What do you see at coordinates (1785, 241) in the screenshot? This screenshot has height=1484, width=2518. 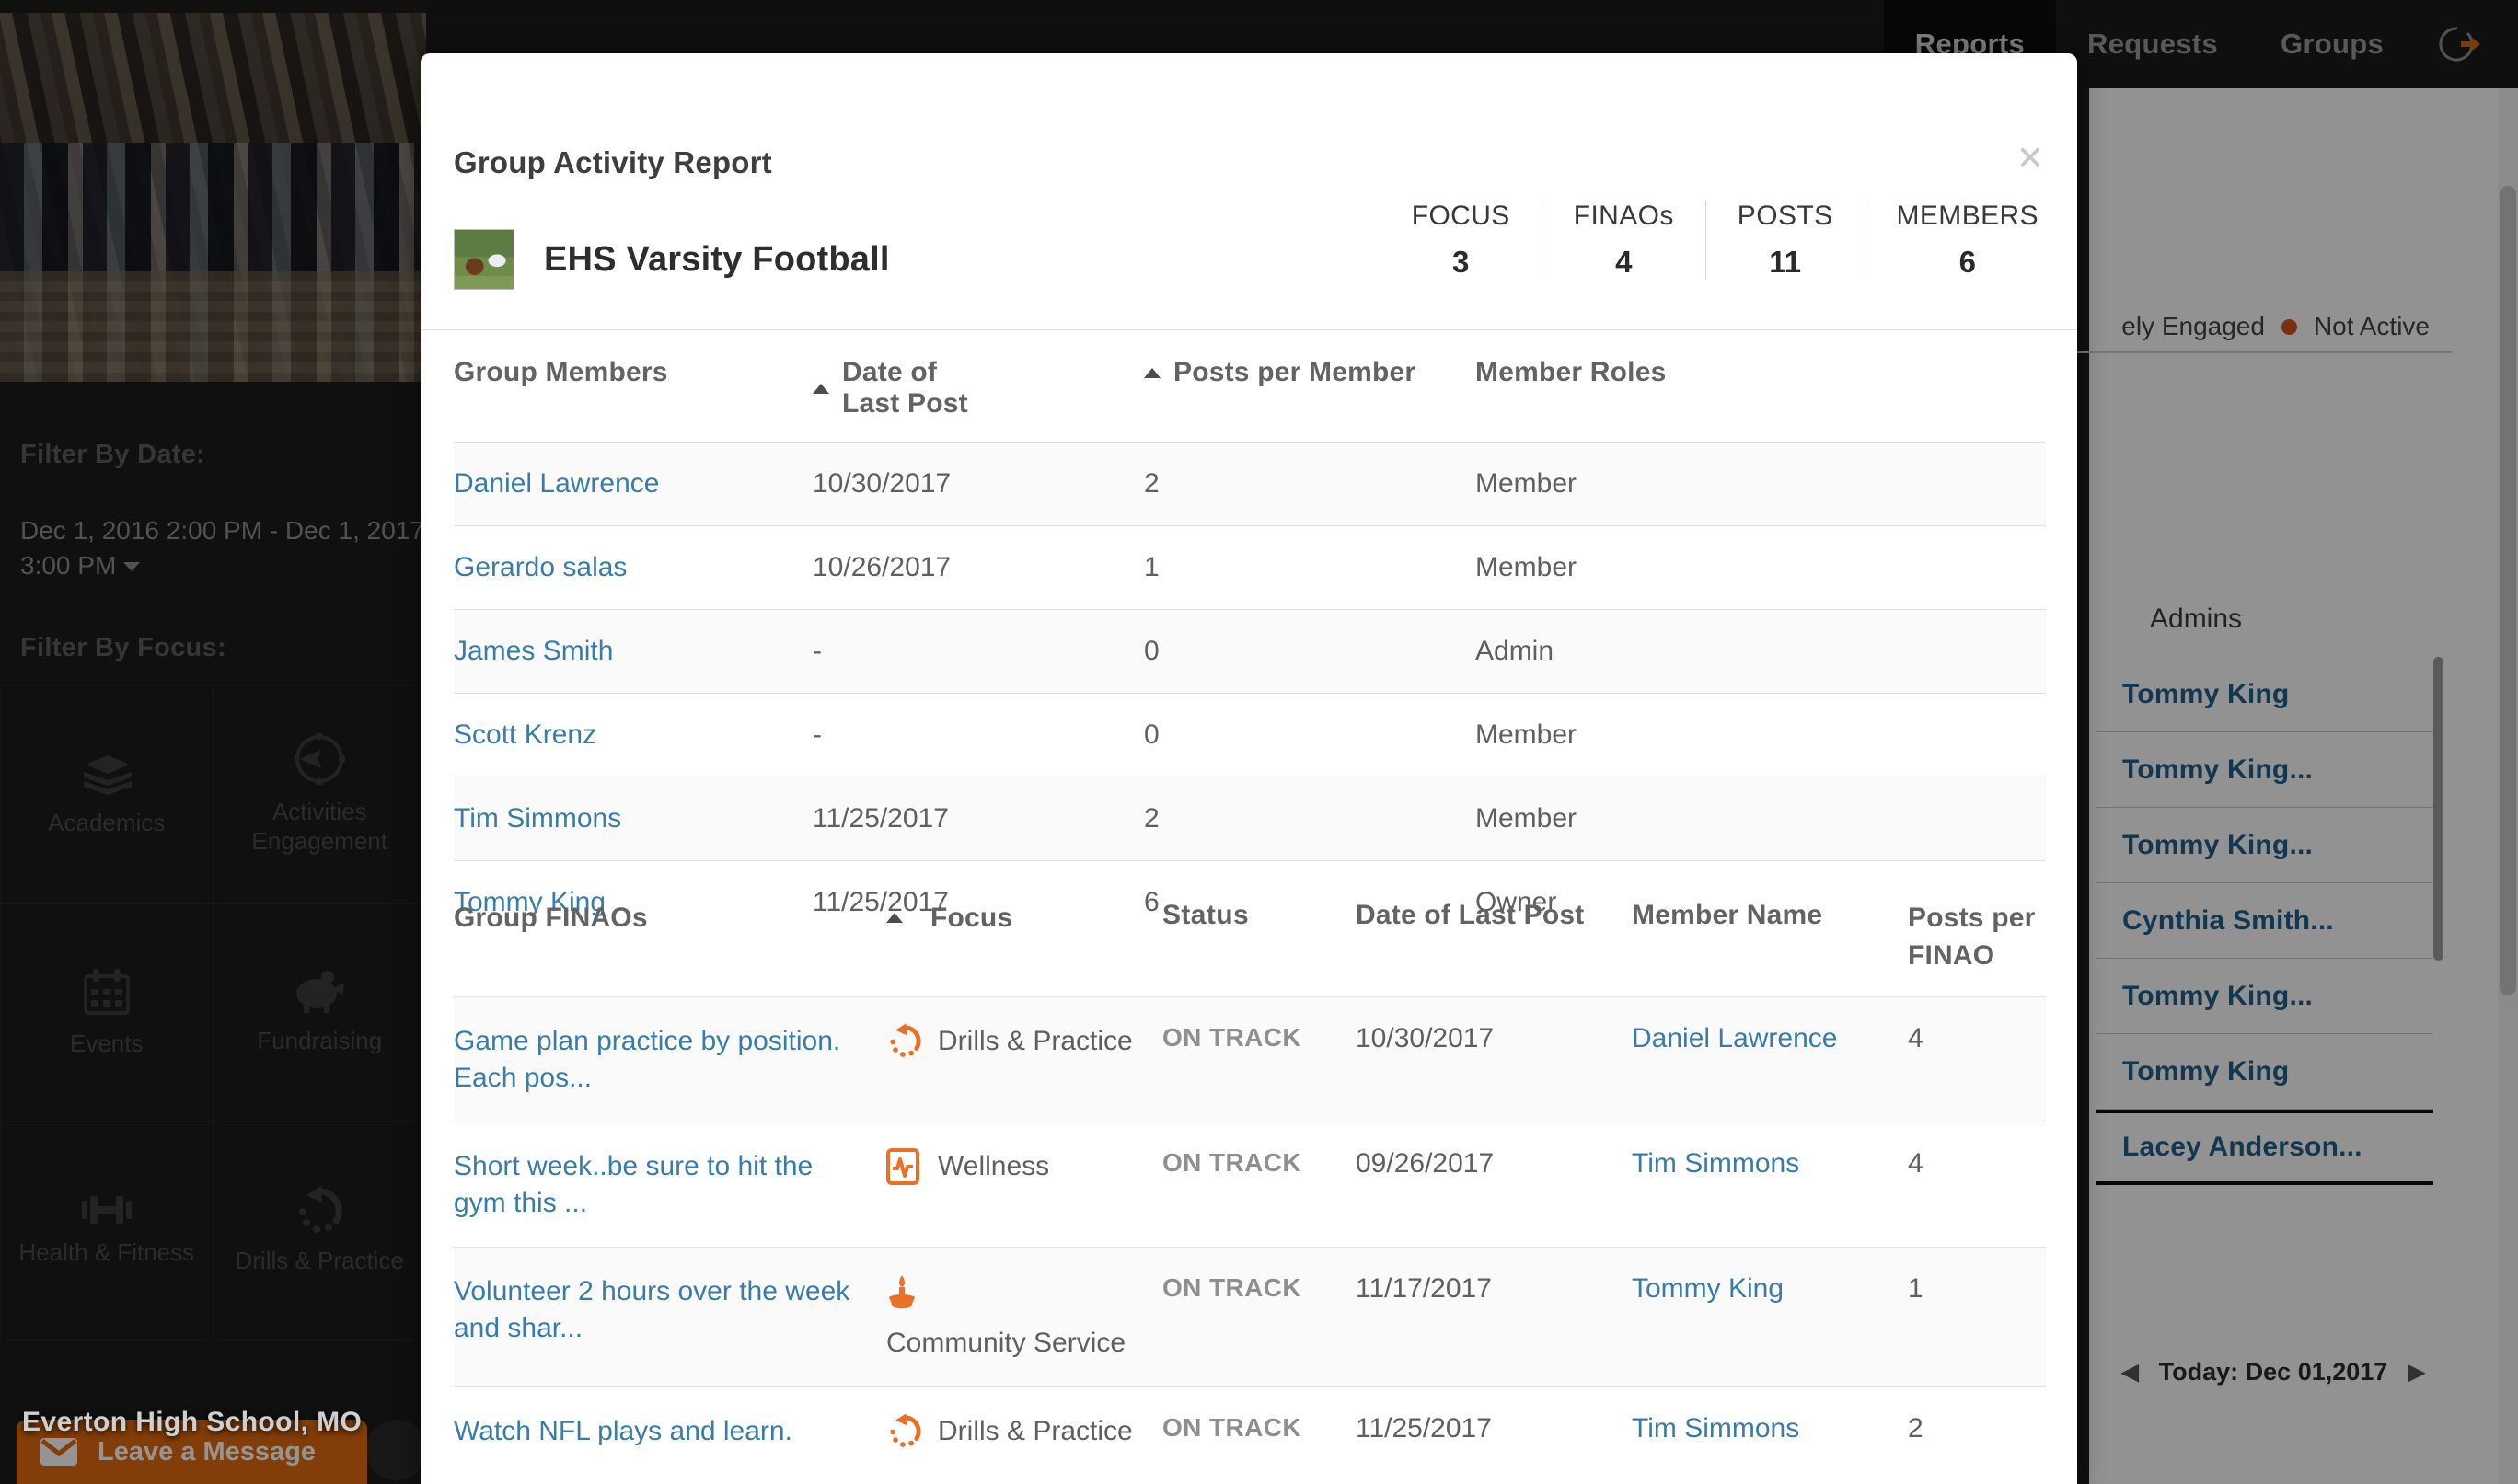 I see `stat-posts: POSTS 11` at bounding box center [1785, 241].